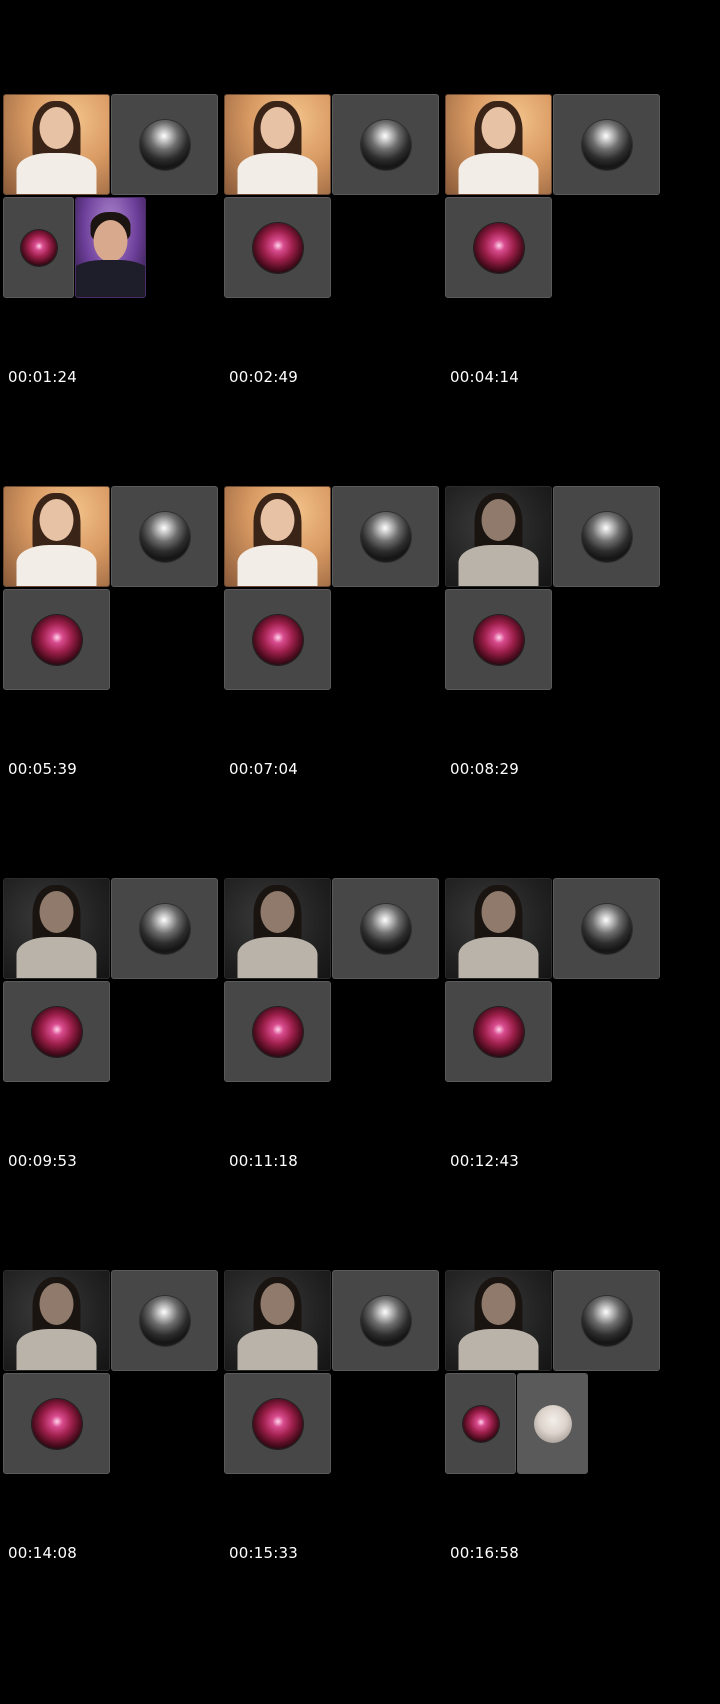 The height and width of the screenshot is (1704, 720). What do you see at coordinates (42, 377) in the screenshot?
I see `frame-timestamp: 00:01:24` at bounding box center [42, 377].